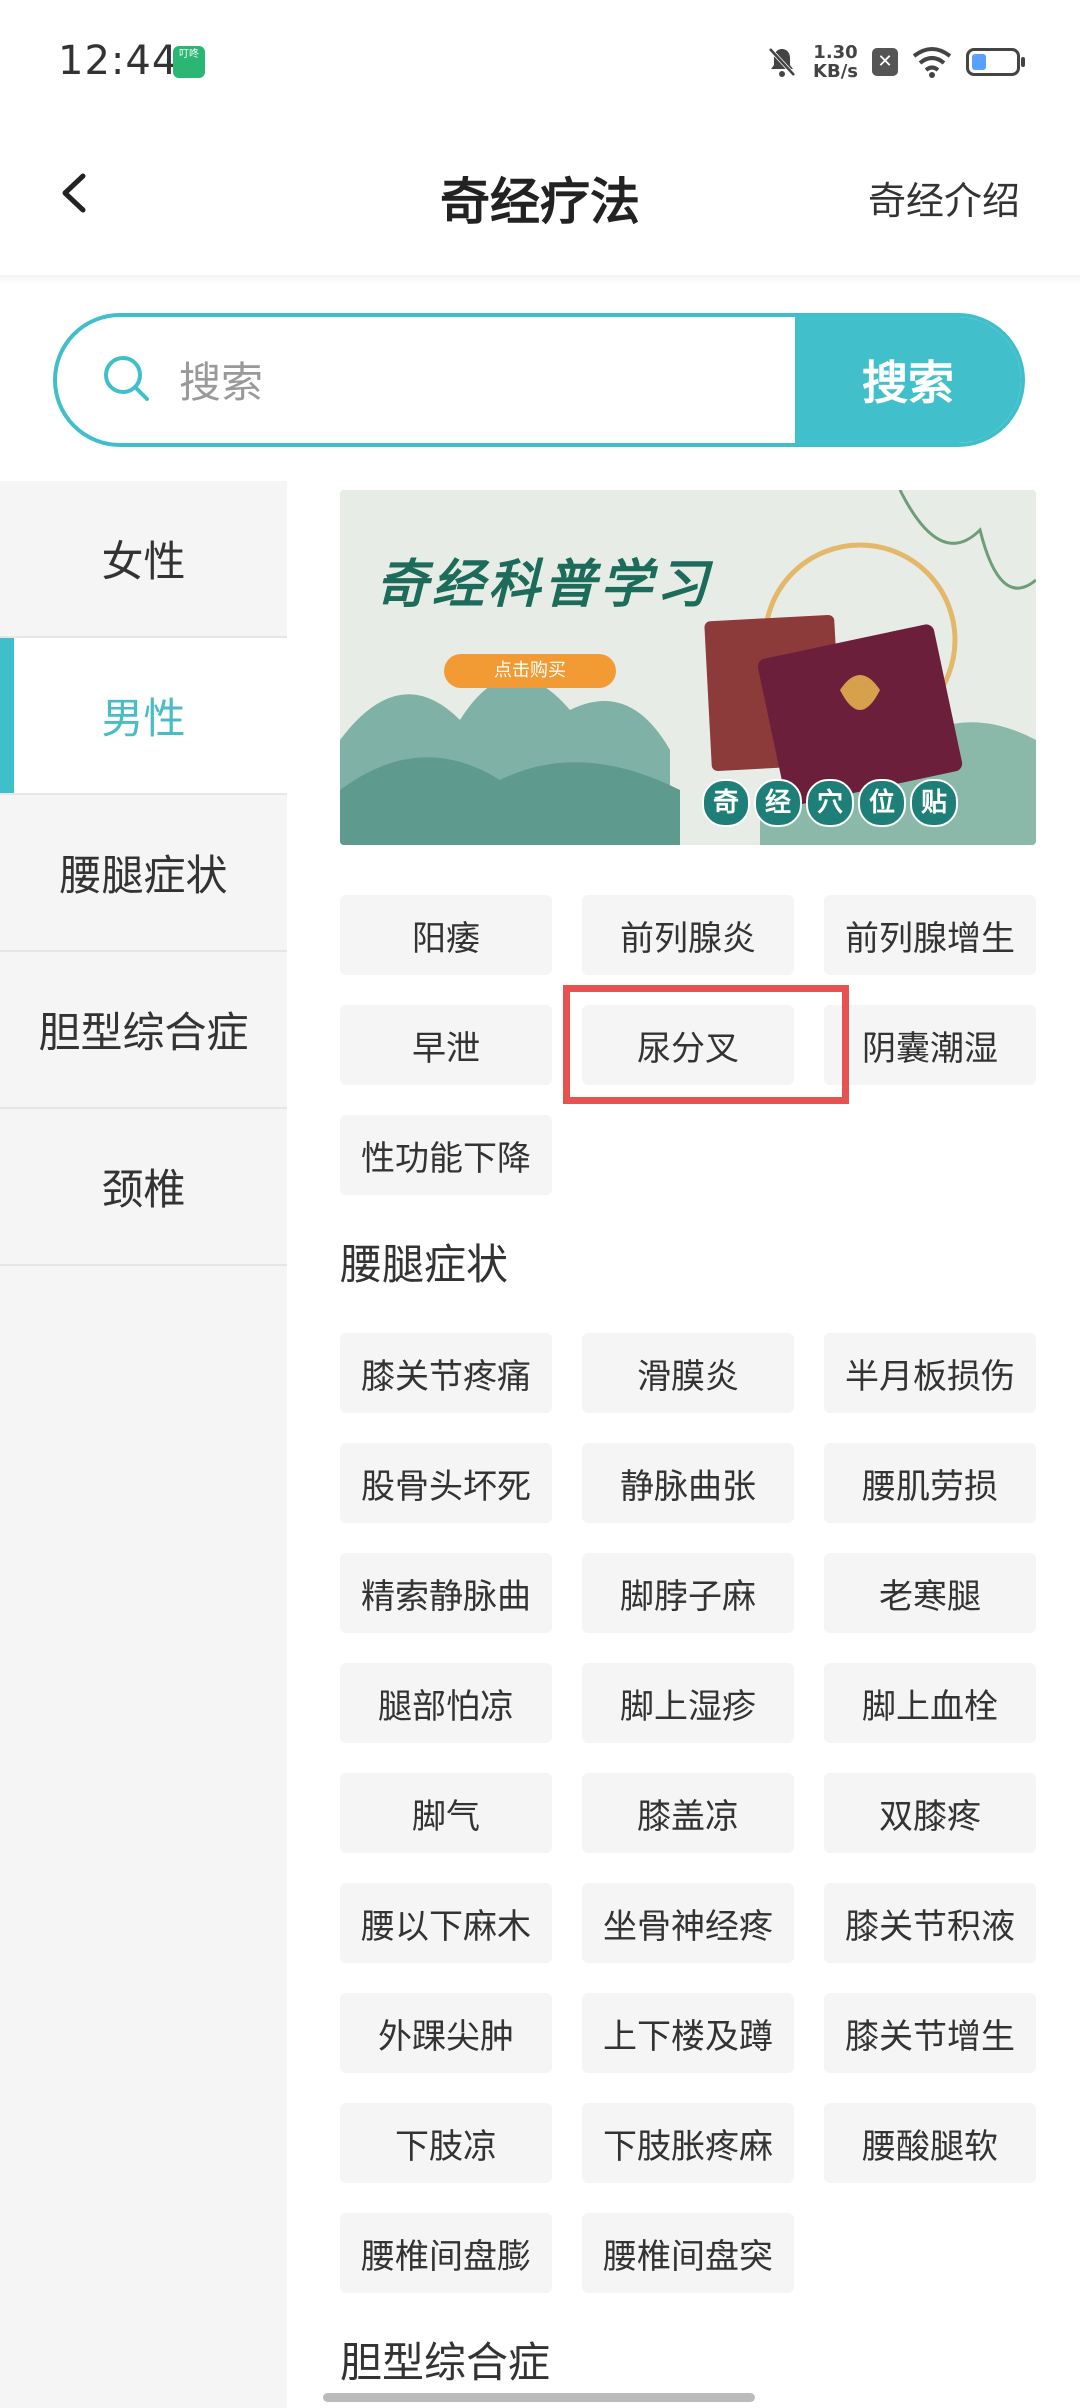 This screenshot has height=2408, width=1080. Describe the element at coordinates (930, 1045) in the screenshot. I see `tag-item: 阴囊潮湿` at that location.